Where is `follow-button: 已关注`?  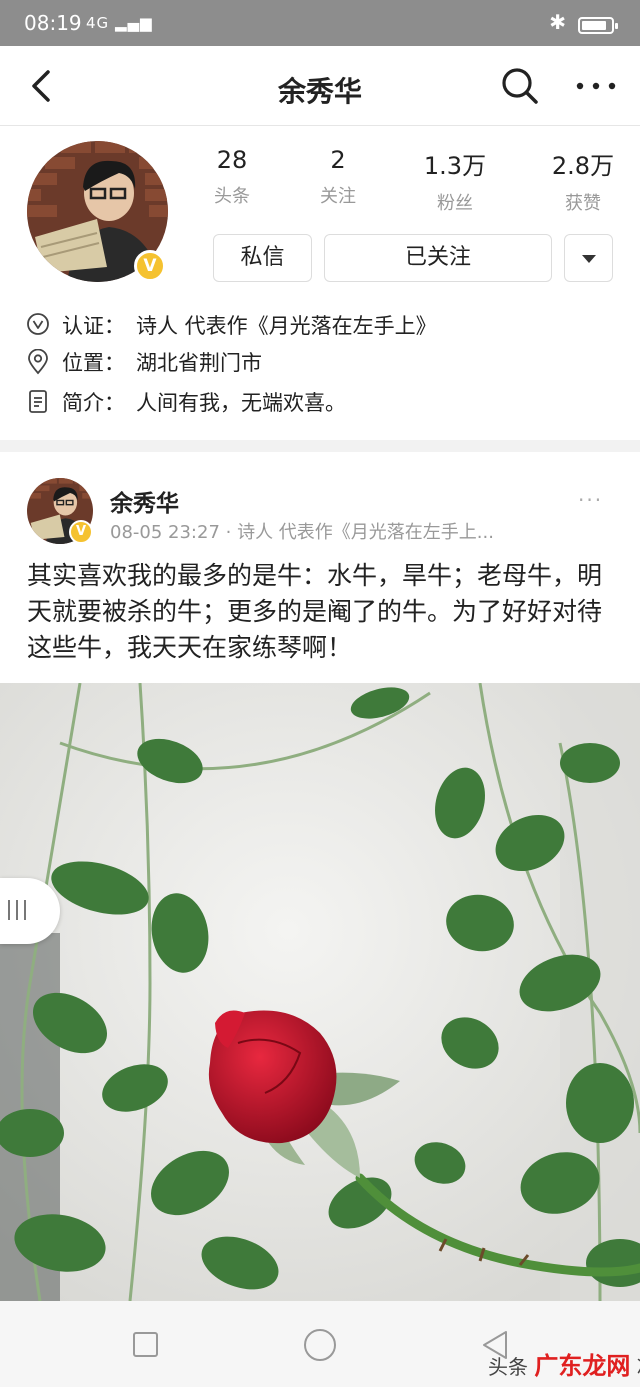 follow-button: 已关注 is located at coordinates (438, 258).